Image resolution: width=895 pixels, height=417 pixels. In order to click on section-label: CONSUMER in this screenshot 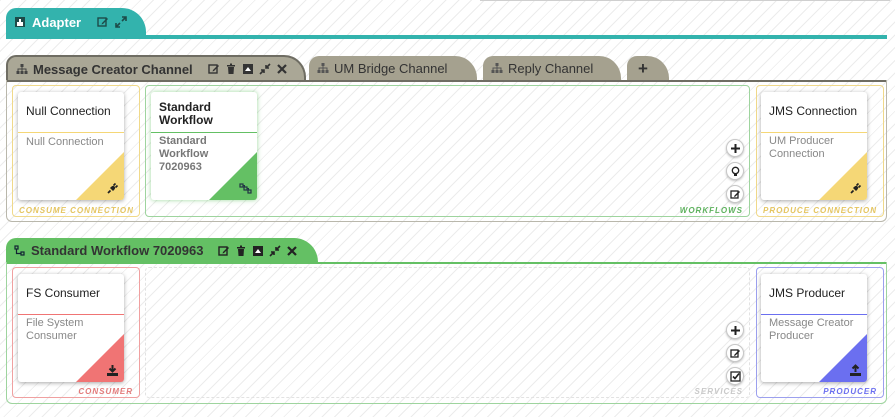, I will do `click(105, 391)`.